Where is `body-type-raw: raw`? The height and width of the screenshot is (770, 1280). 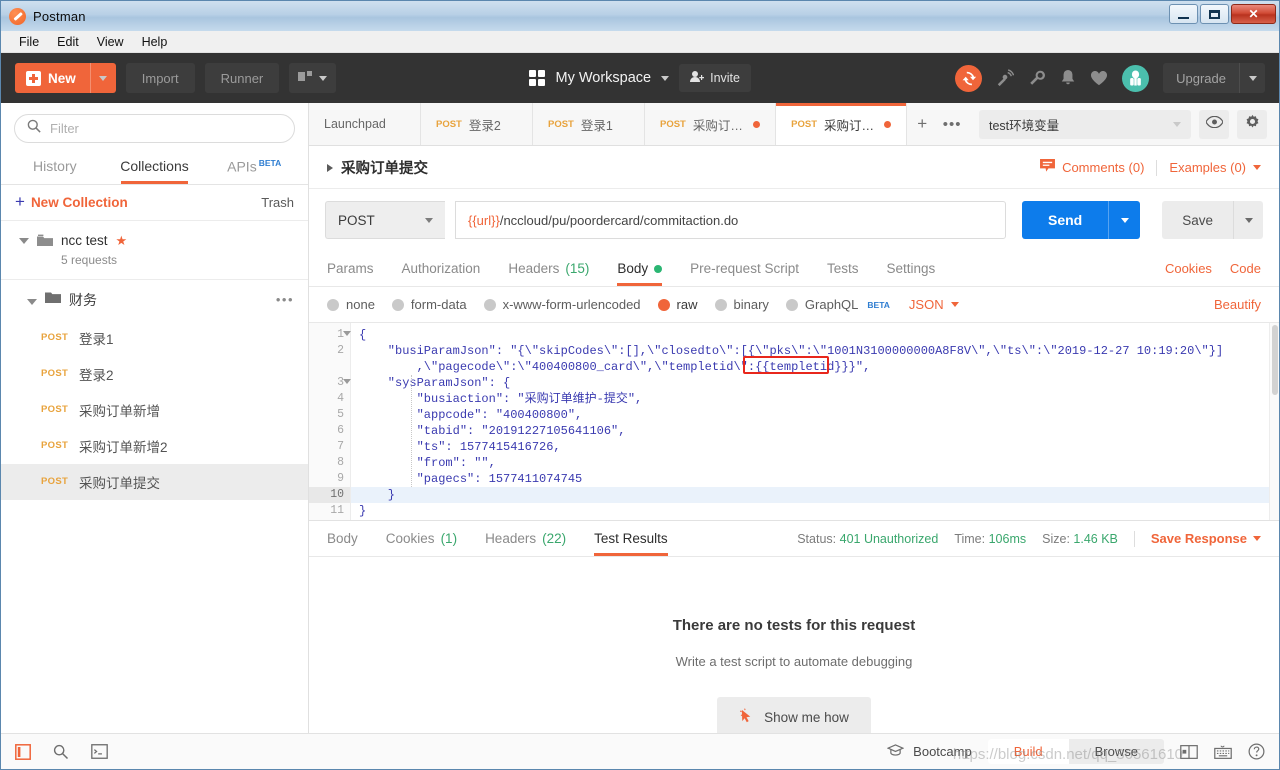 body-type-raw: raw is located at coordinates (677, 304).